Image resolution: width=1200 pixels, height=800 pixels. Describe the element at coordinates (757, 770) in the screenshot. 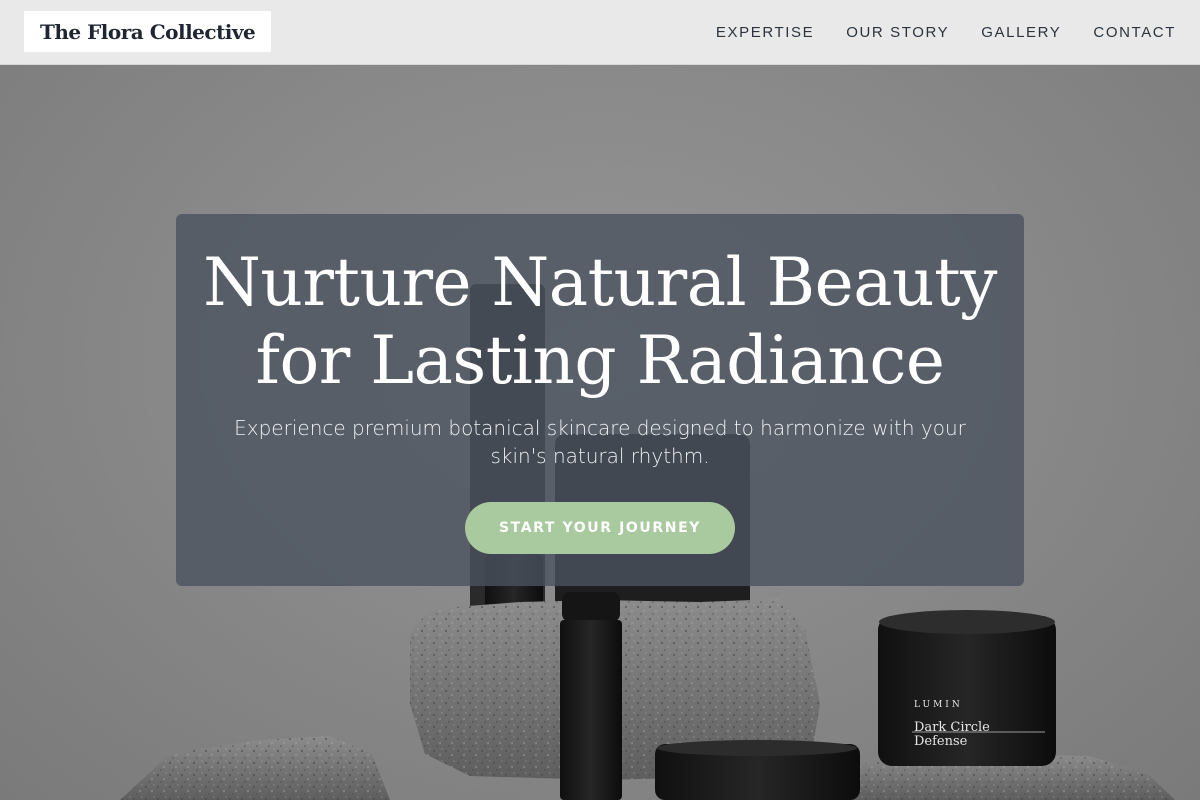

I see `front-low-jar` at that location.